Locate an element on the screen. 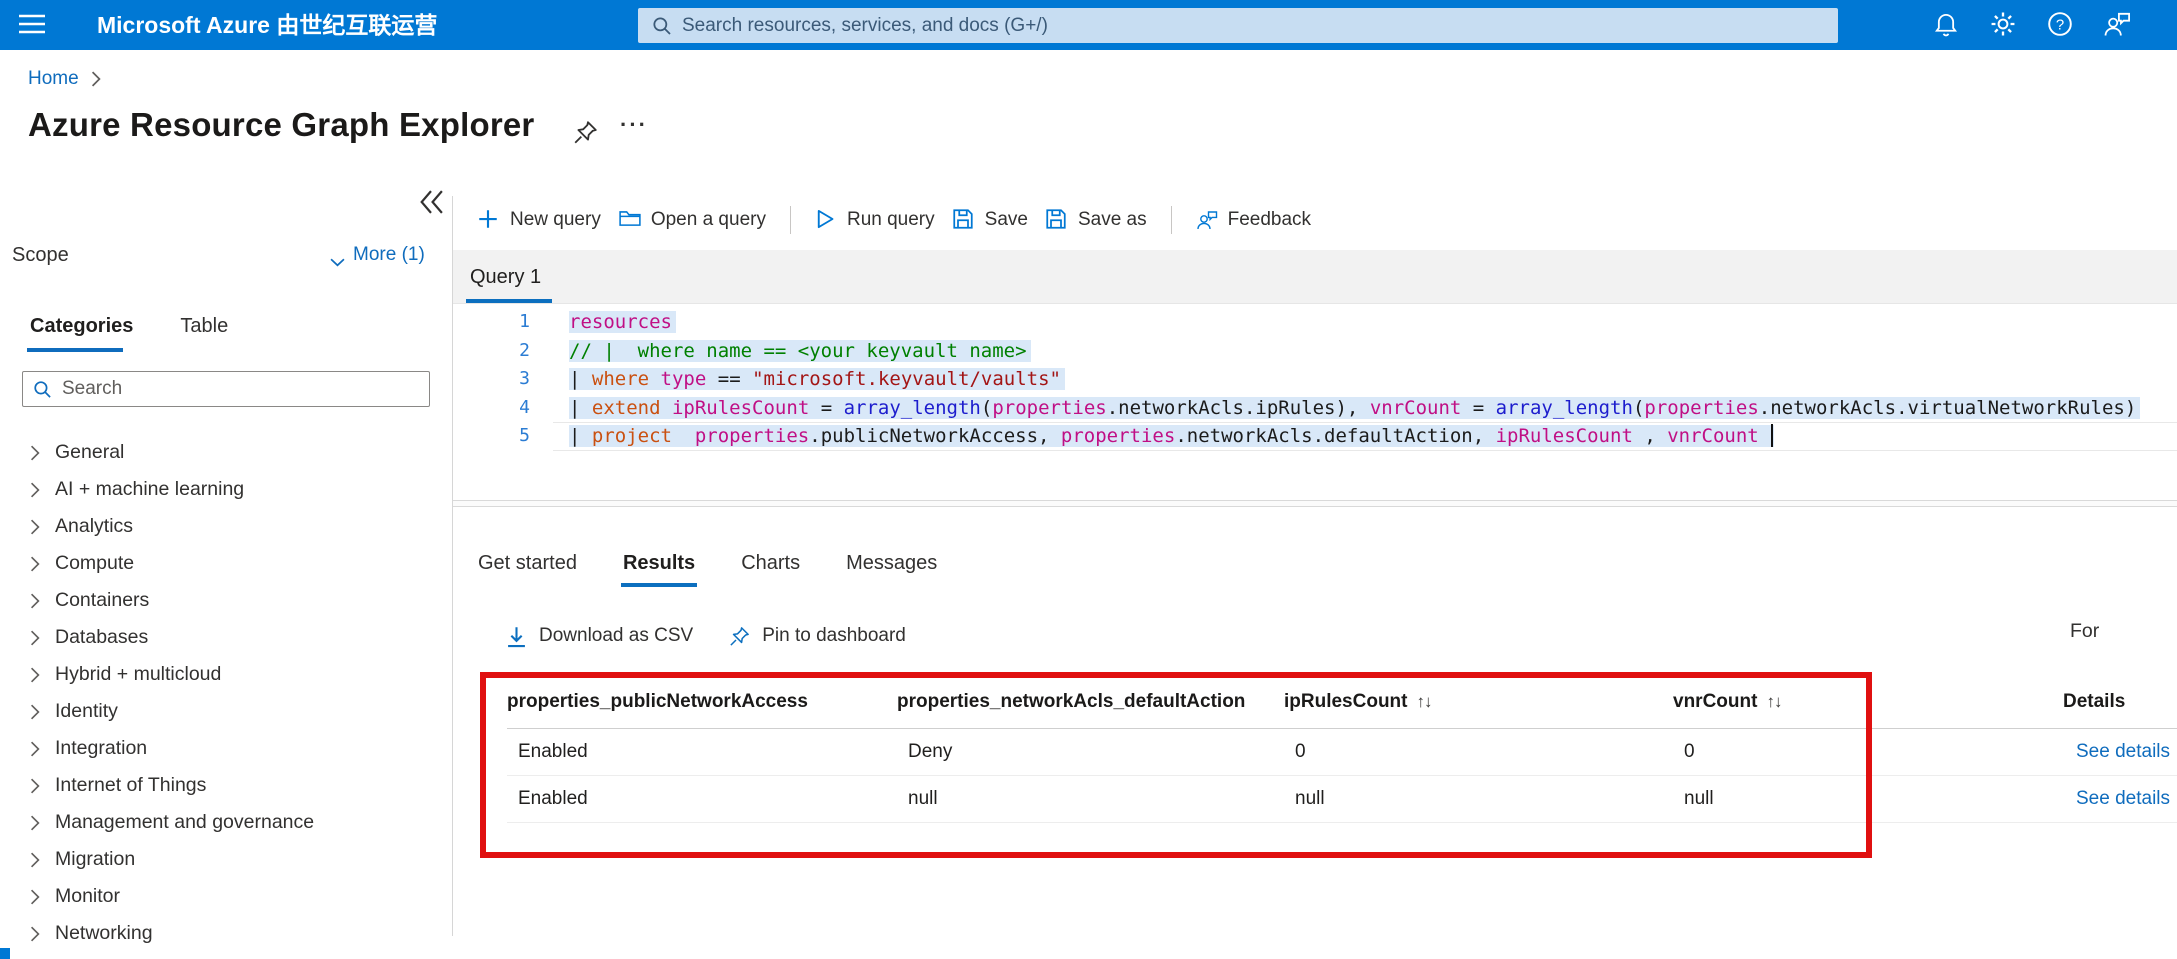 Image resolution: width=2177 pixels, height=959 pixels. tab-messages: Messages is located at coordinates (891, 567).